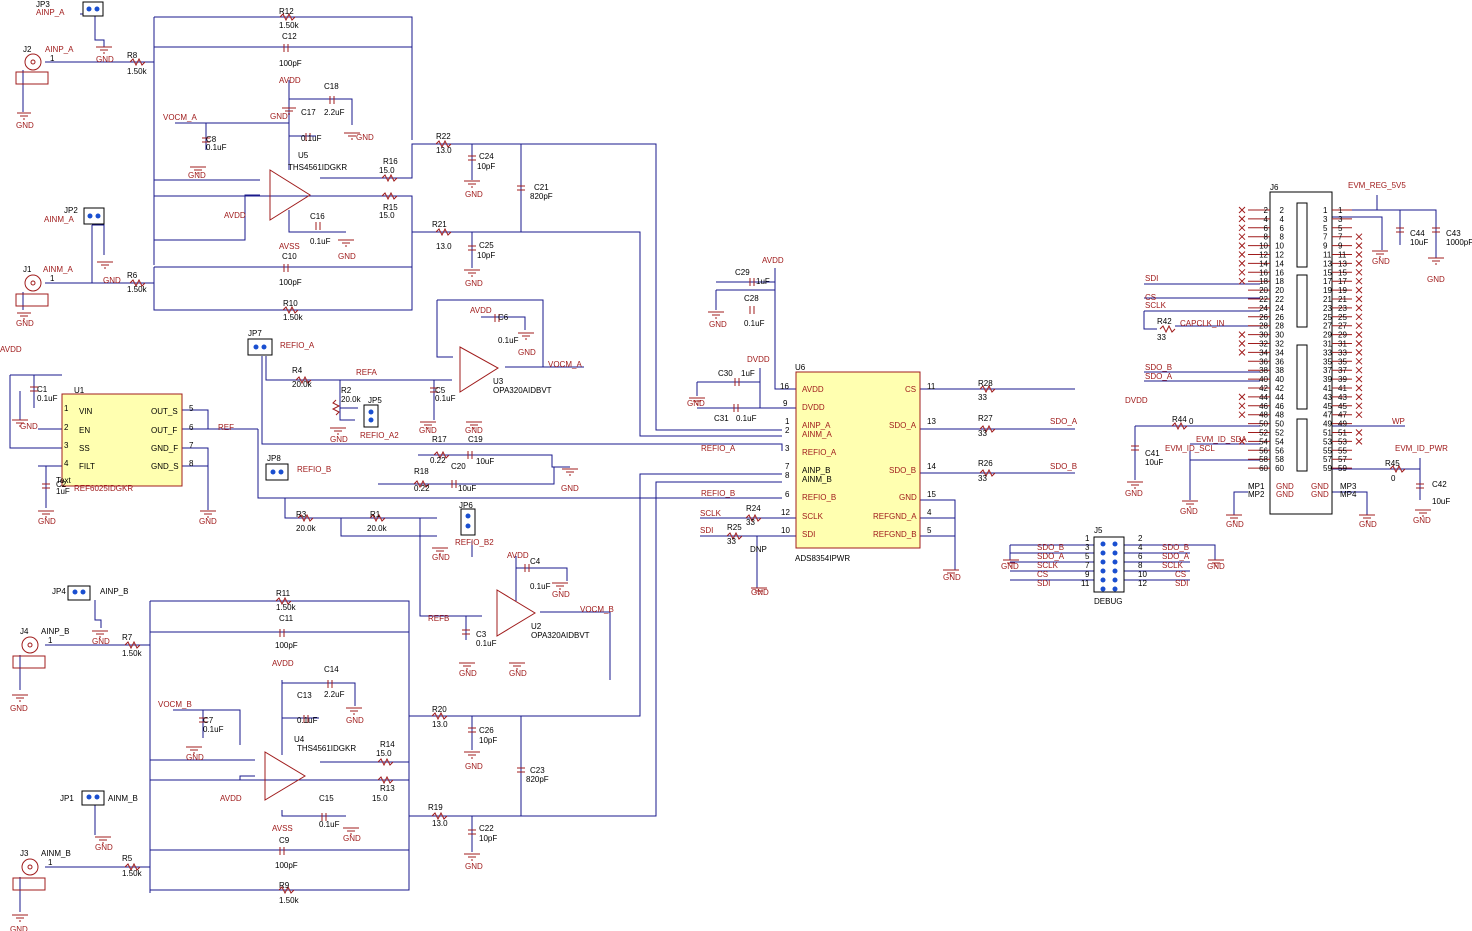 The height and width of the screenshot is (931, 1472). I want to click on j6-left-nums-10: 22, so click(1279, 299).